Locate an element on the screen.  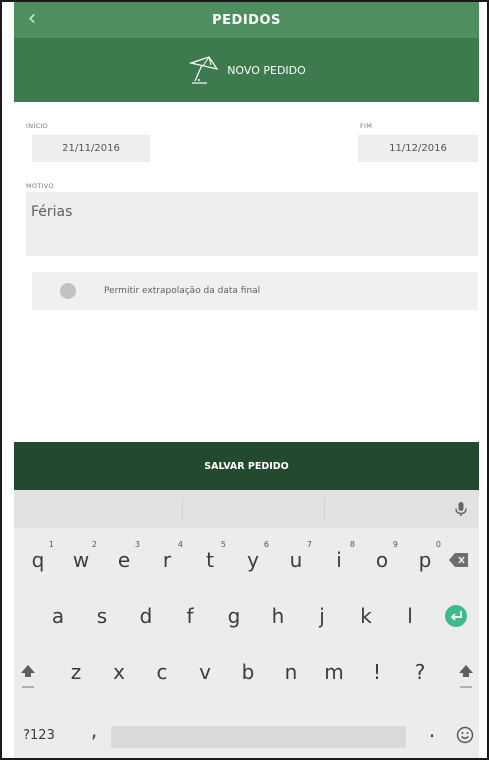
period-key-label: . is located at coordinates (432, 730).